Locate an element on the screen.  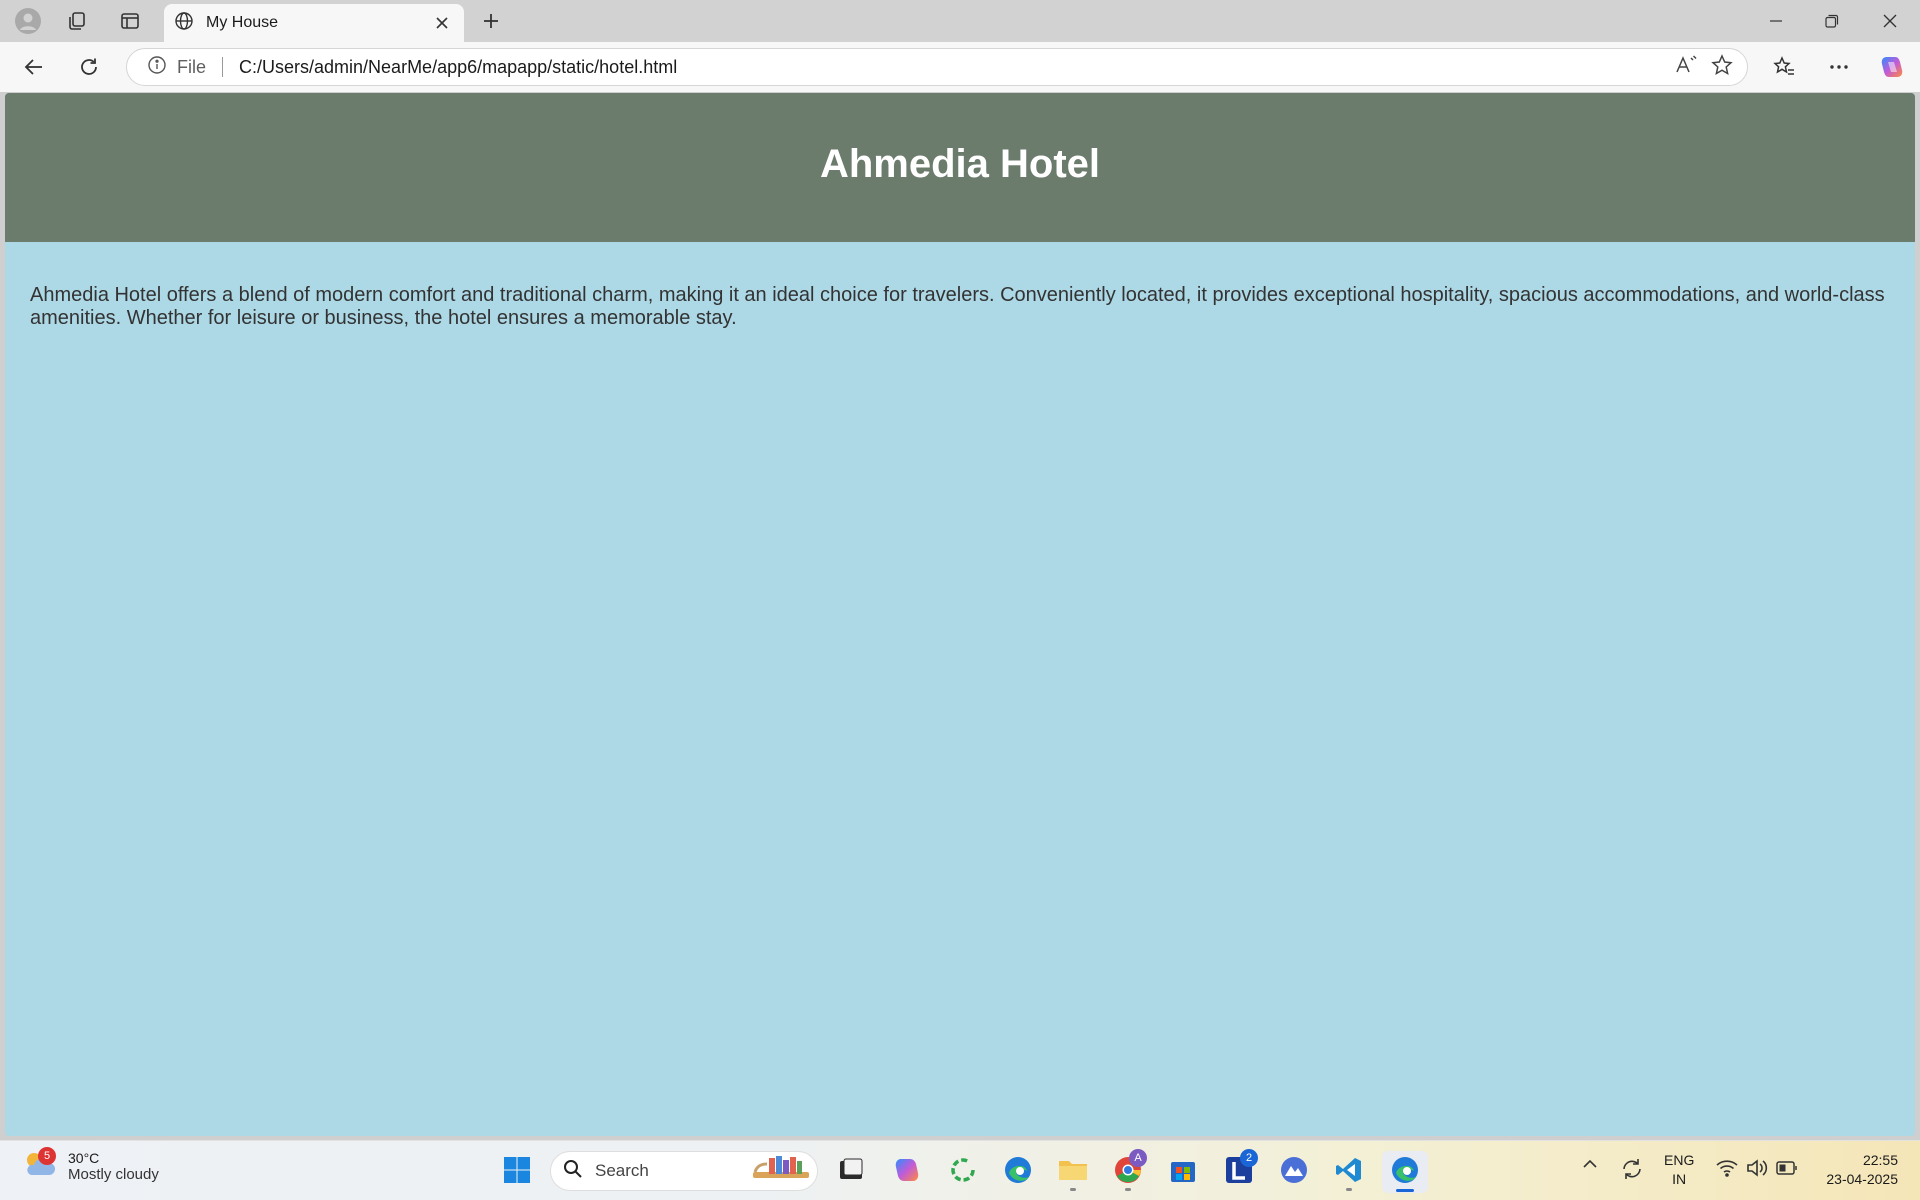
search-placeholder: Search is located at coordinates (622, 1170).